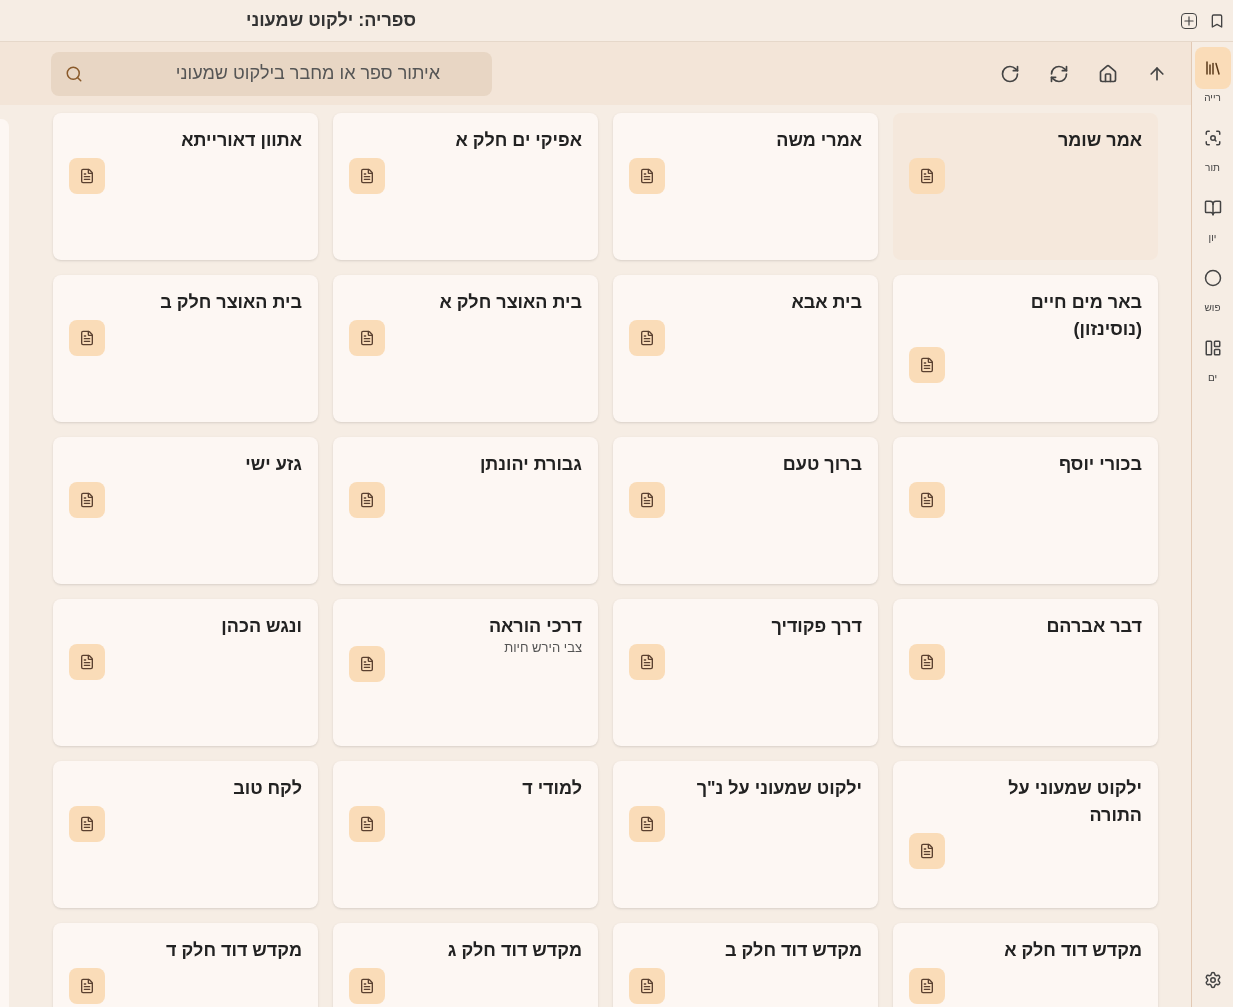 Image resolution: width=1233 pixels, height=1007 pixels. Describe the element at coordinates (1212, 980) in the screenshot. I see `settings-icon` at that location.